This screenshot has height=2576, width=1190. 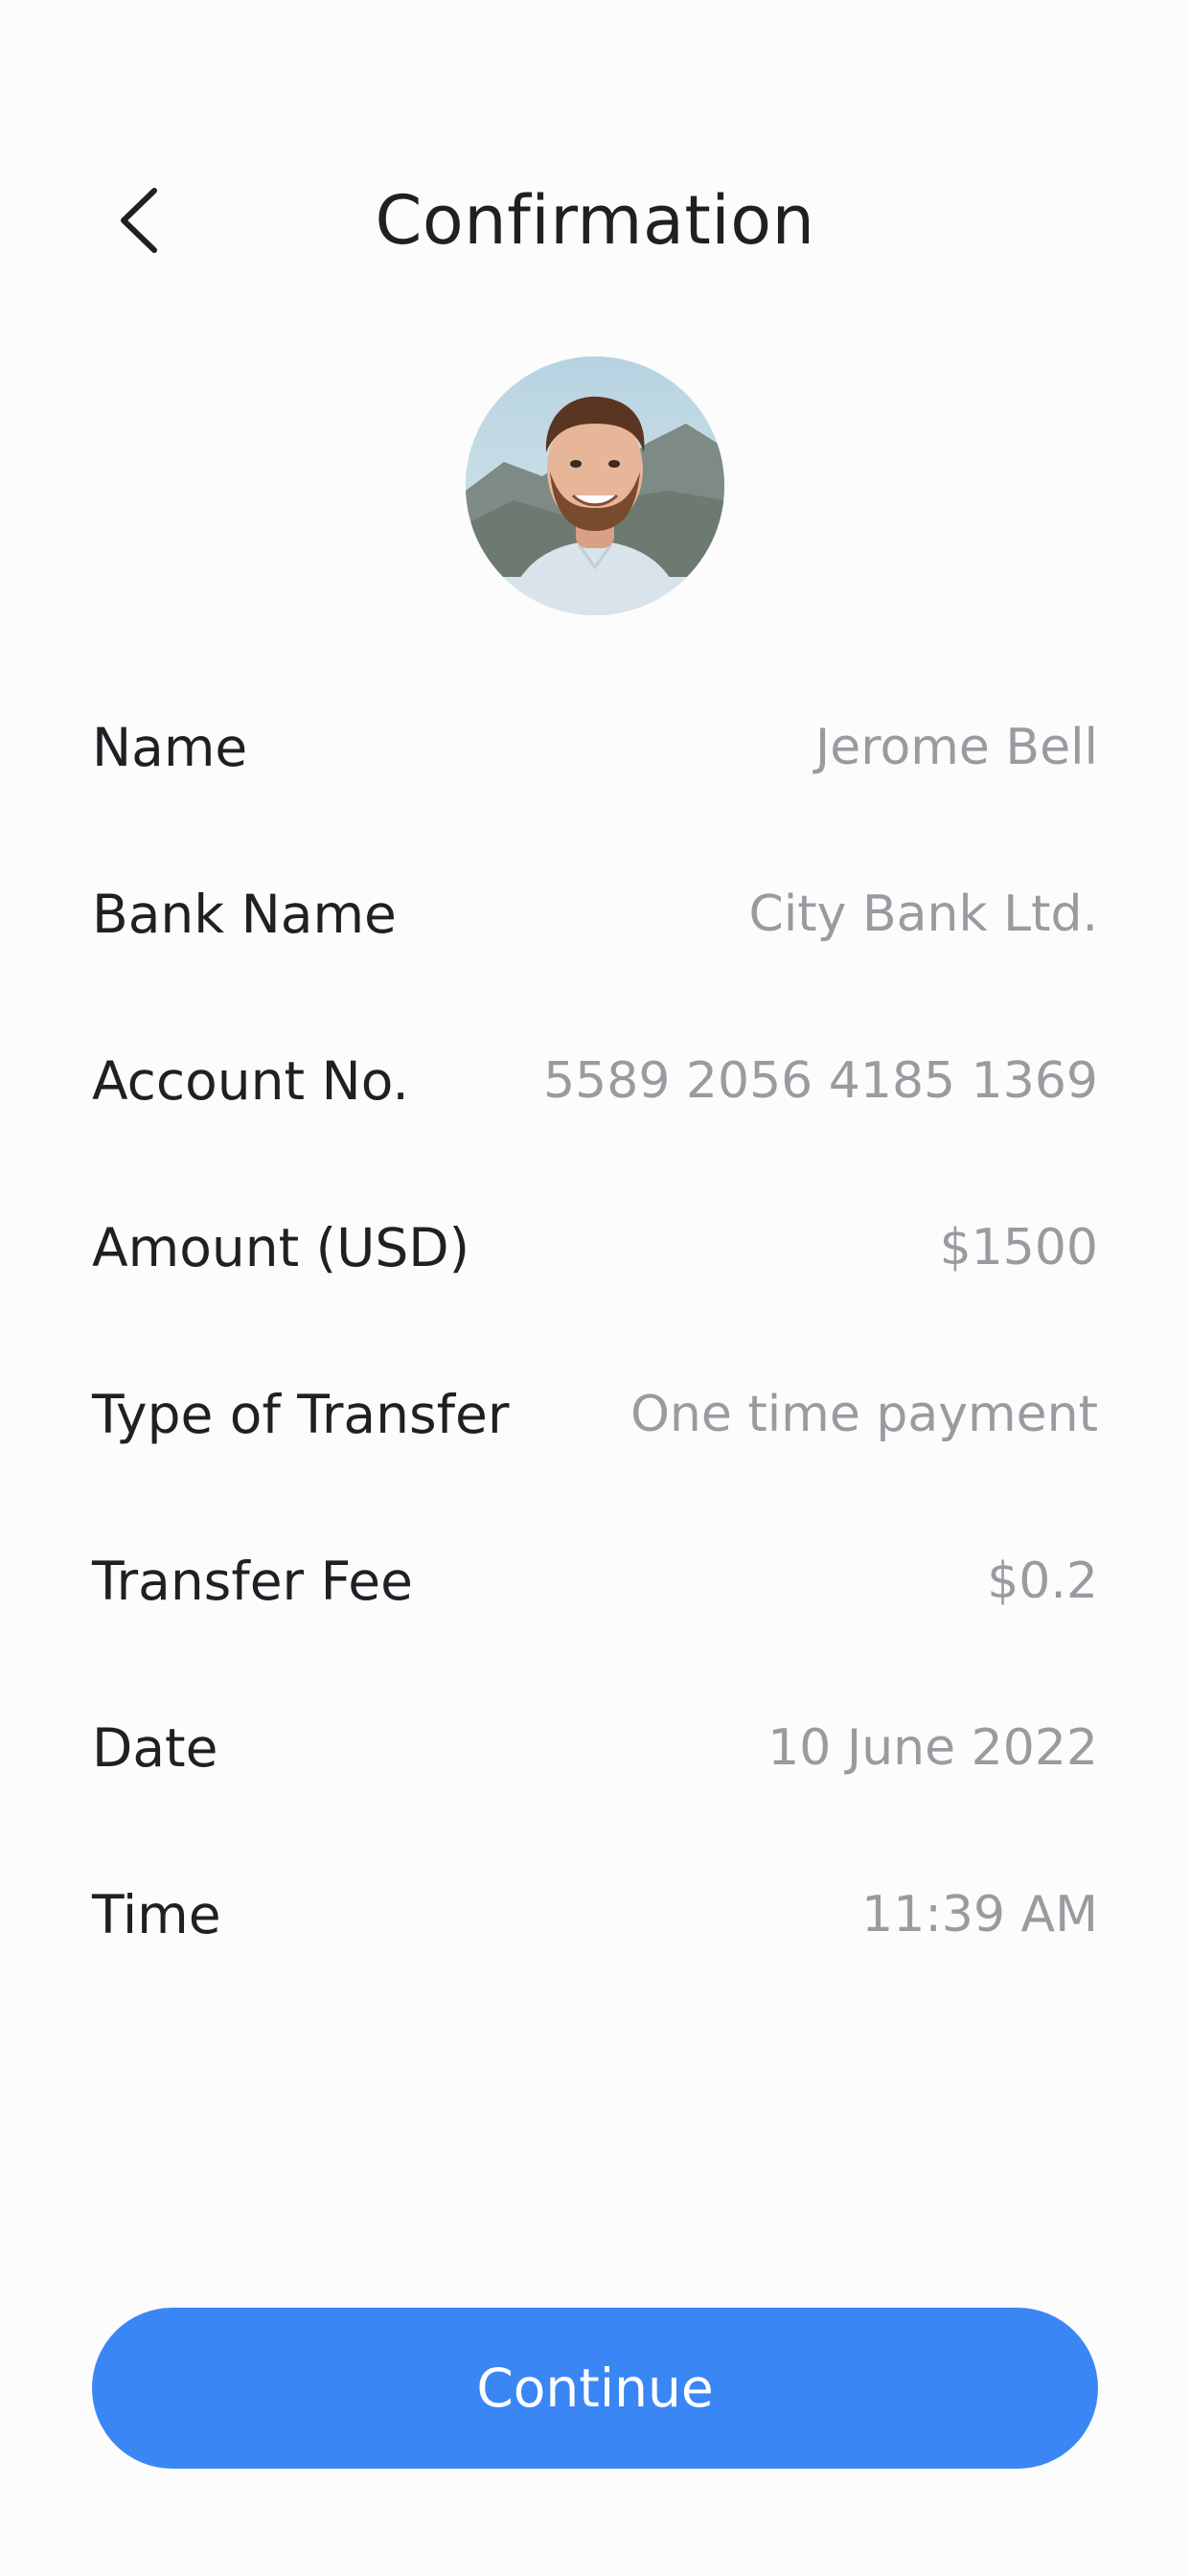 I want to click on profile-photo, so click(x=595, y=485).